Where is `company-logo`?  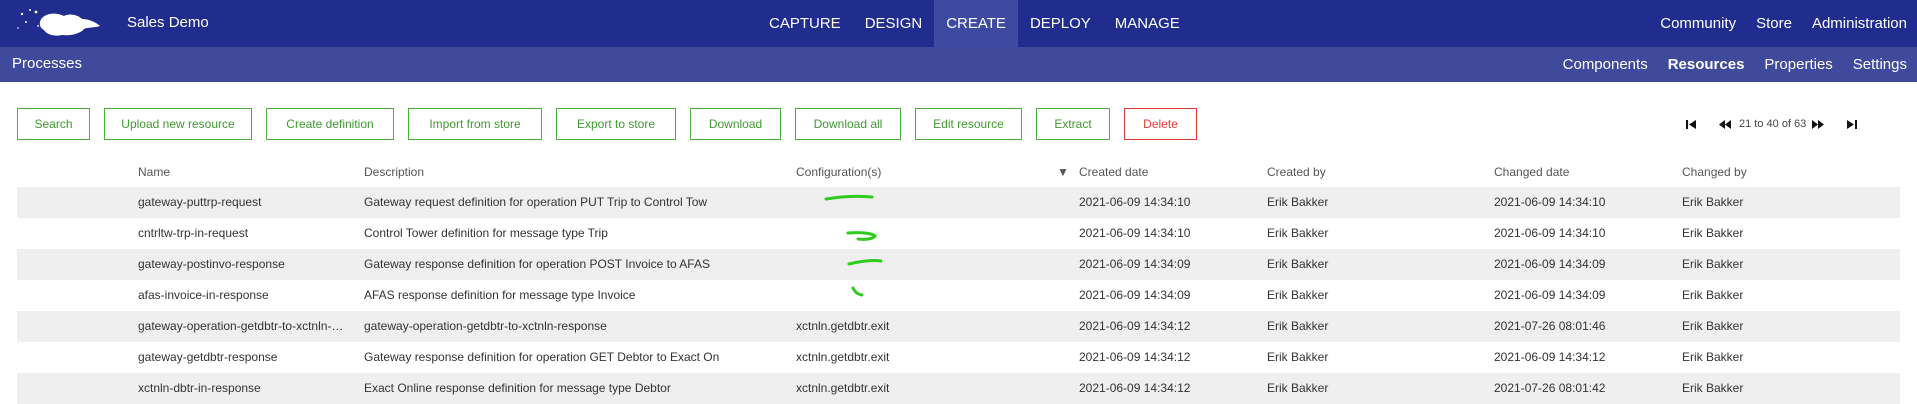
company-logo is located at coordinates (59, 24).